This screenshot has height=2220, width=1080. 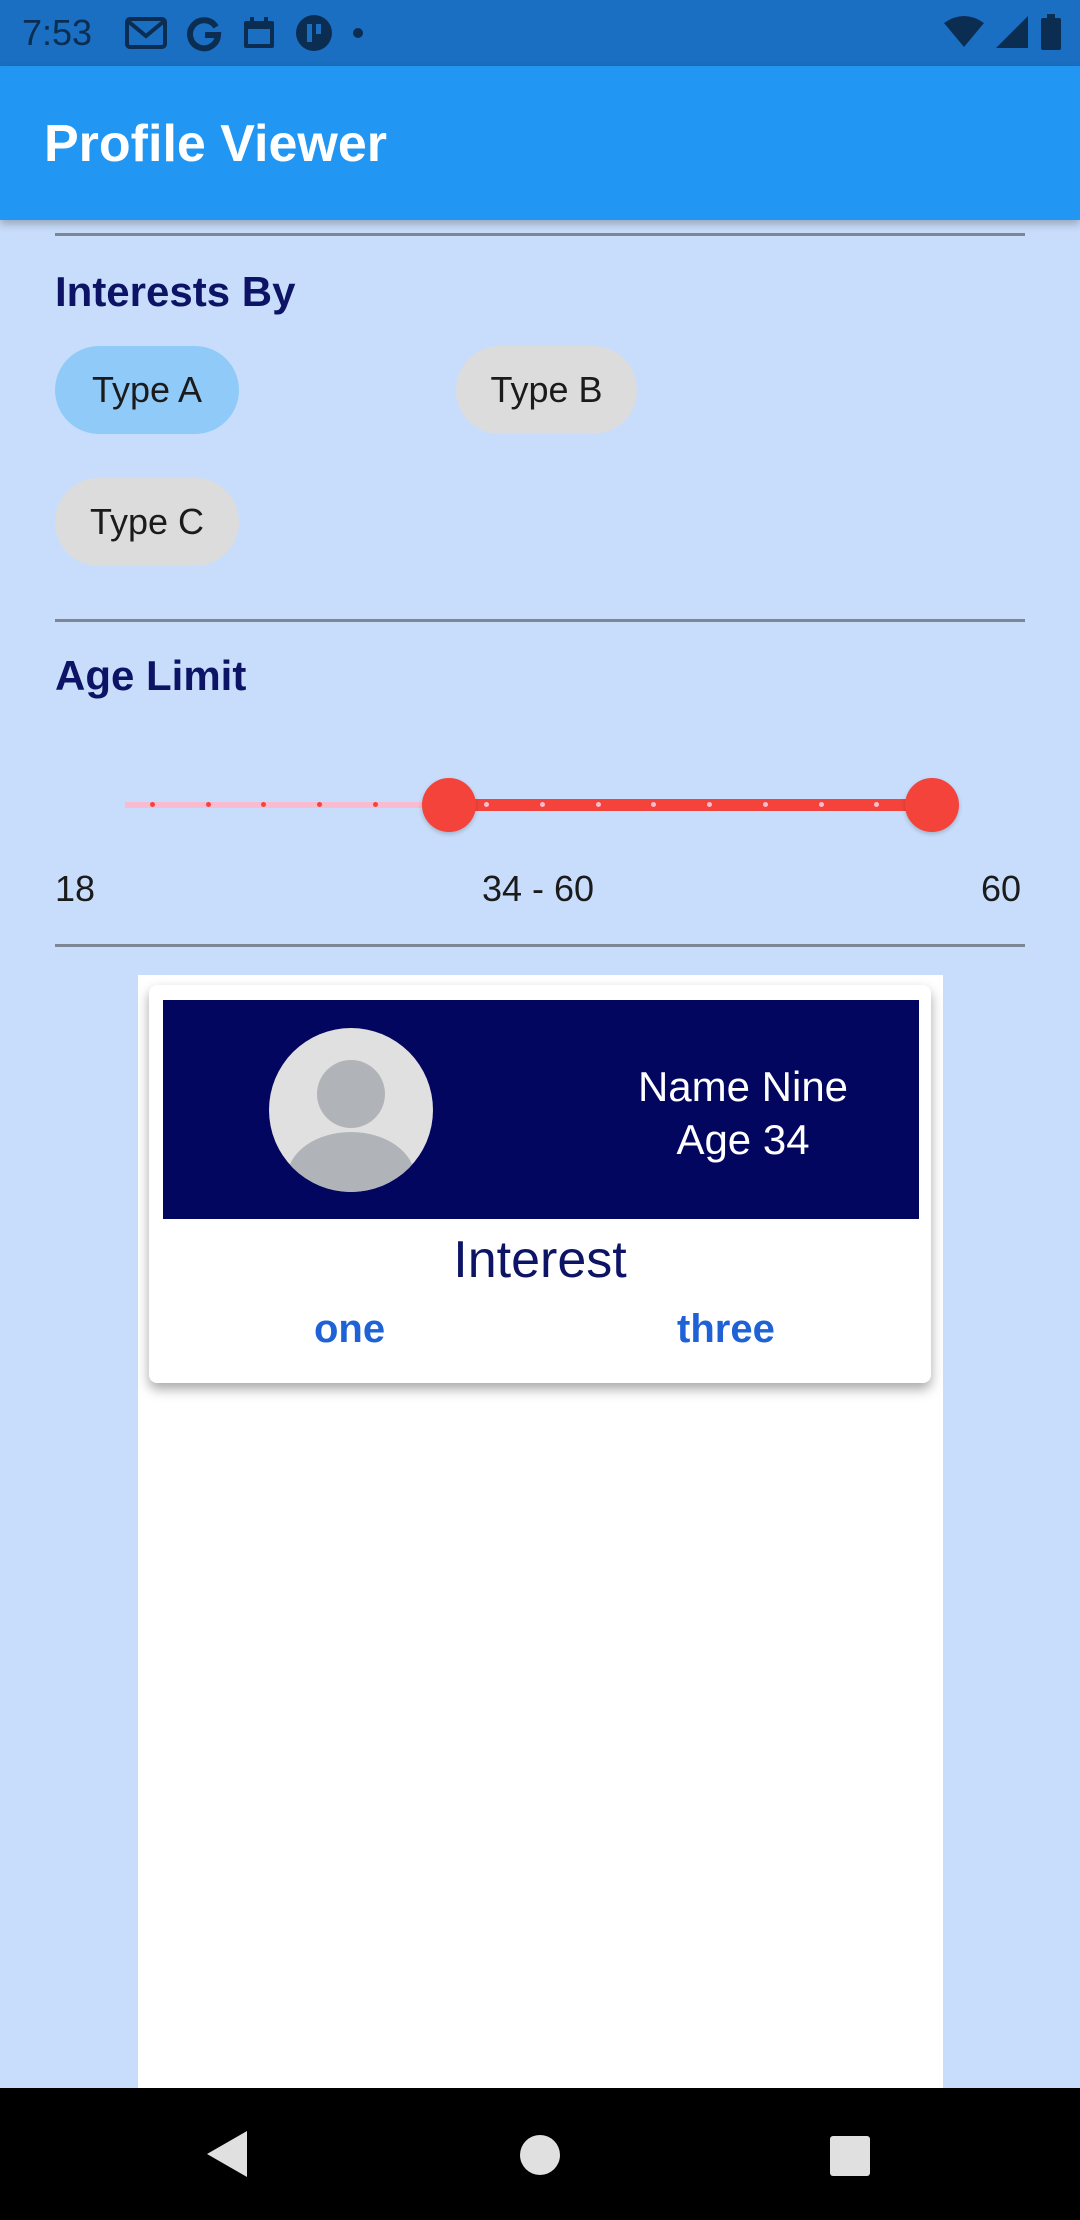 I want to click on signal-icon, so click(x=1012, y=32).